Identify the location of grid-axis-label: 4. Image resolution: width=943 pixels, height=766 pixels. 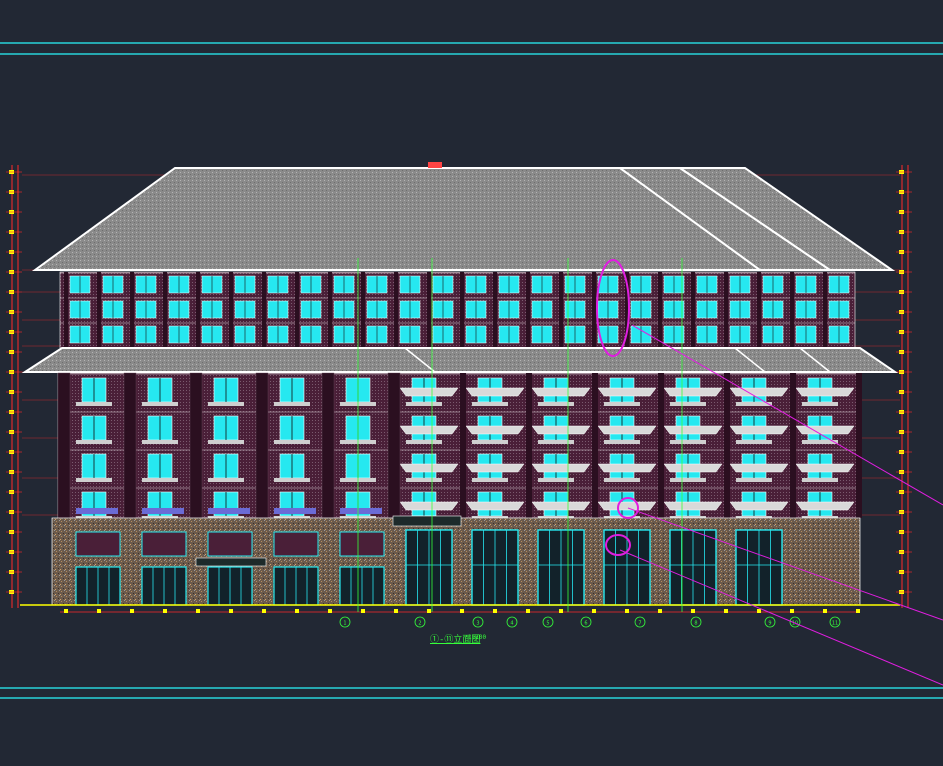
(511, 624).